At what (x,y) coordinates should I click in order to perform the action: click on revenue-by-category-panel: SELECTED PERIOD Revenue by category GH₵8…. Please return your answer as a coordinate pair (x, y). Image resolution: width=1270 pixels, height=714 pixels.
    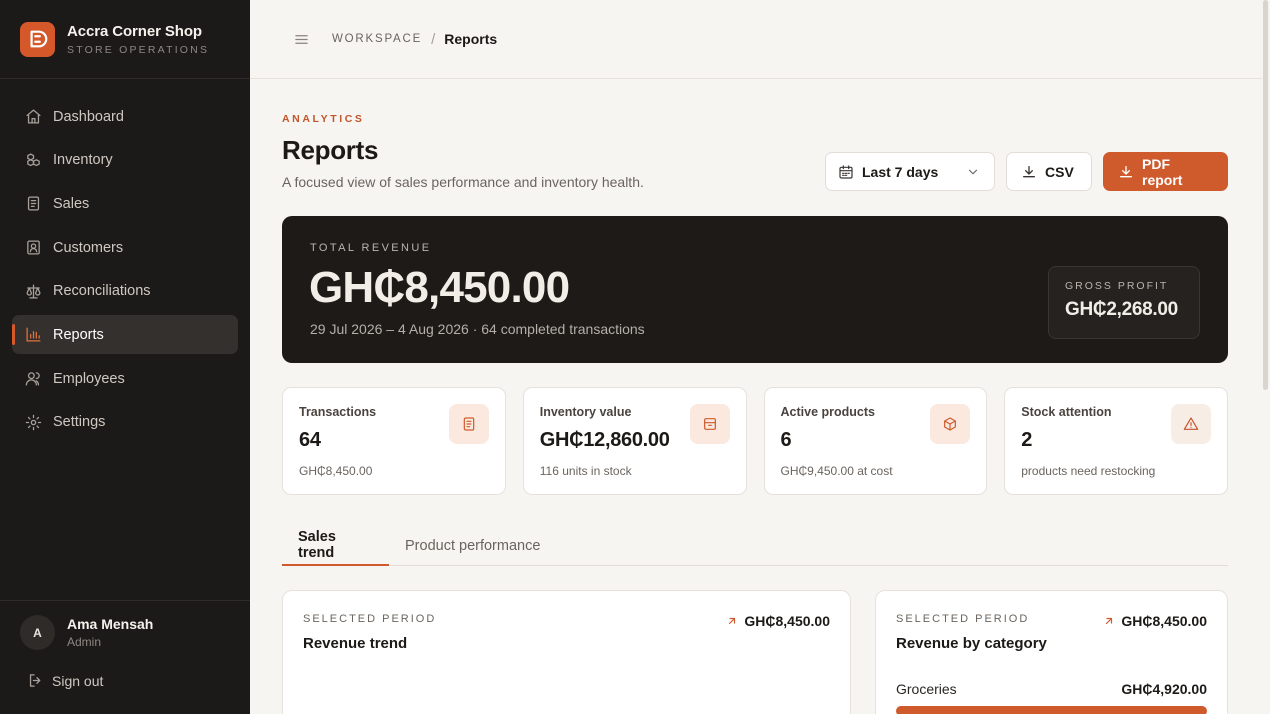
    Looking at the image, I should click on (1051, 652).